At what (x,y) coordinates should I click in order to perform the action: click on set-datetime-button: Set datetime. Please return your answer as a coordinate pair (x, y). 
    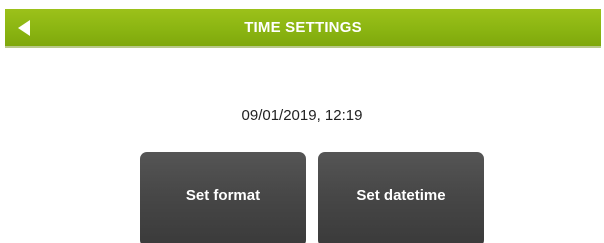
    Looking at the image, I should click on (401, 197).